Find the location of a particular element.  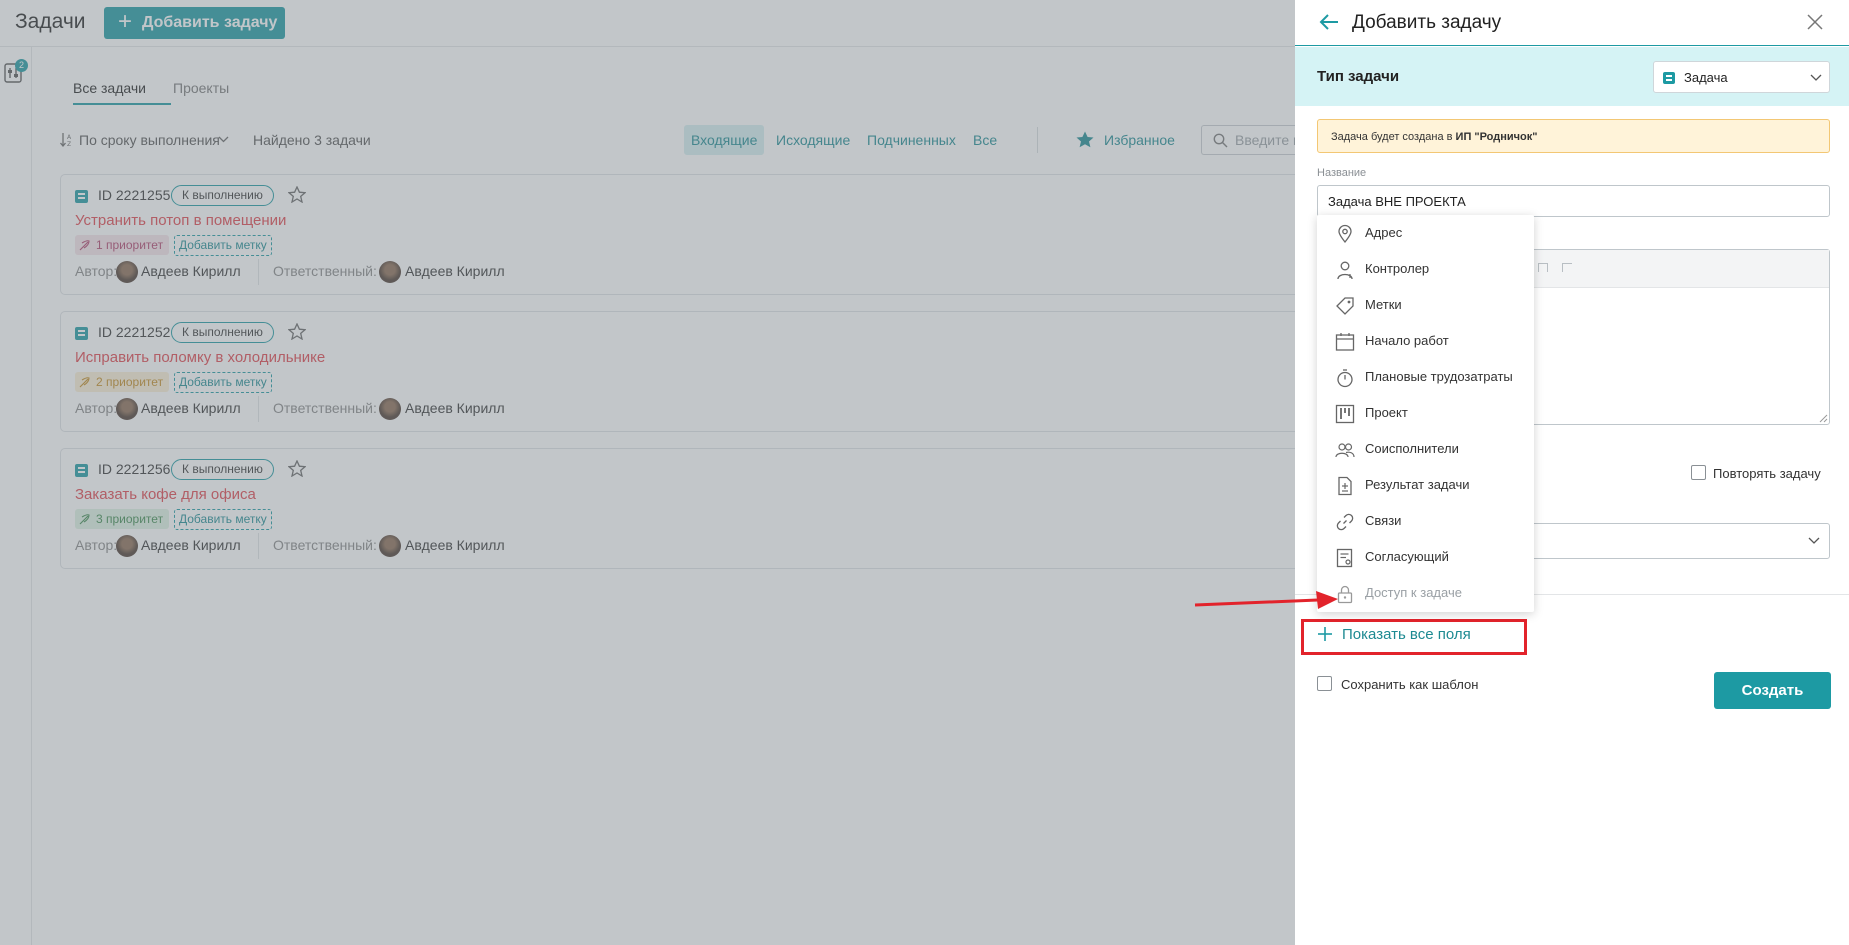

save-as-template-label: Сохранить как шаблон is located at coordinates (1409, 684).